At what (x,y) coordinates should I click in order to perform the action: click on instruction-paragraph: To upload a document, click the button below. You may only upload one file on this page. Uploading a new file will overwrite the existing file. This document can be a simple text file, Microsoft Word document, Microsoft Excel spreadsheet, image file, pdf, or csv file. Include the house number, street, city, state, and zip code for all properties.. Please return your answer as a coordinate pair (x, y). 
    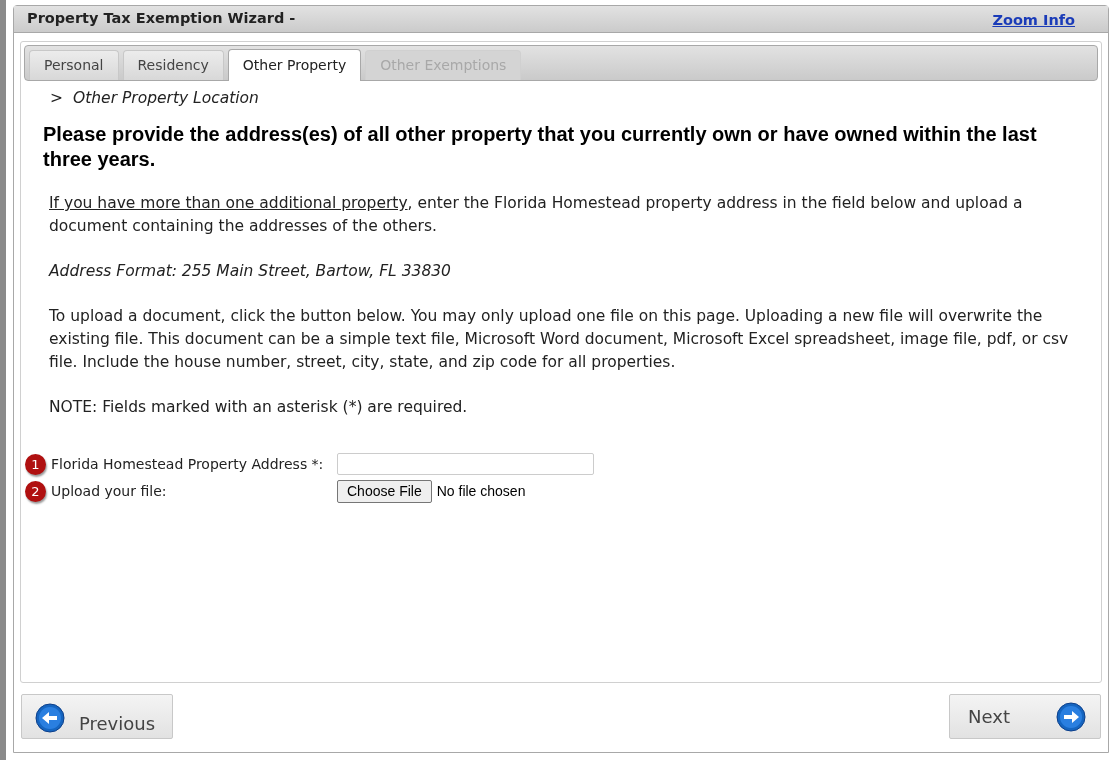
    Looking at the image, I should click on (559, 340).